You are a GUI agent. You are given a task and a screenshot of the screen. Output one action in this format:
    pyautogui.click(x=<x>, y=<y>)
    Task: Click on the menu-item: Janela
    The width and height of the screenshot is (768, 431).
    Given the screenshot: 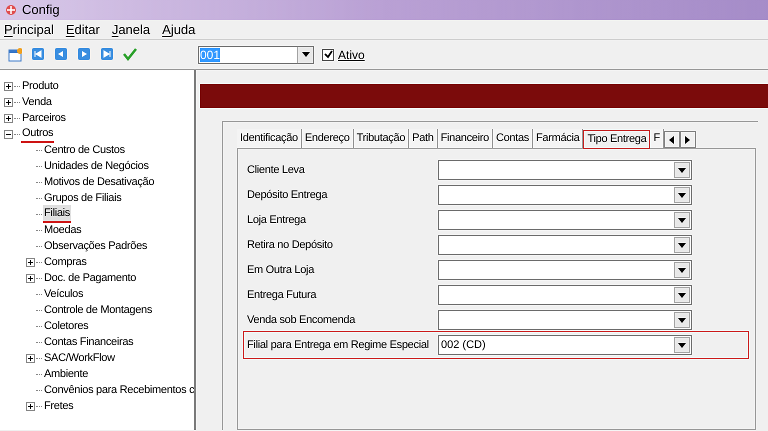 What is the action you would take?
    pyautogui.click(x=131, y=30)
    